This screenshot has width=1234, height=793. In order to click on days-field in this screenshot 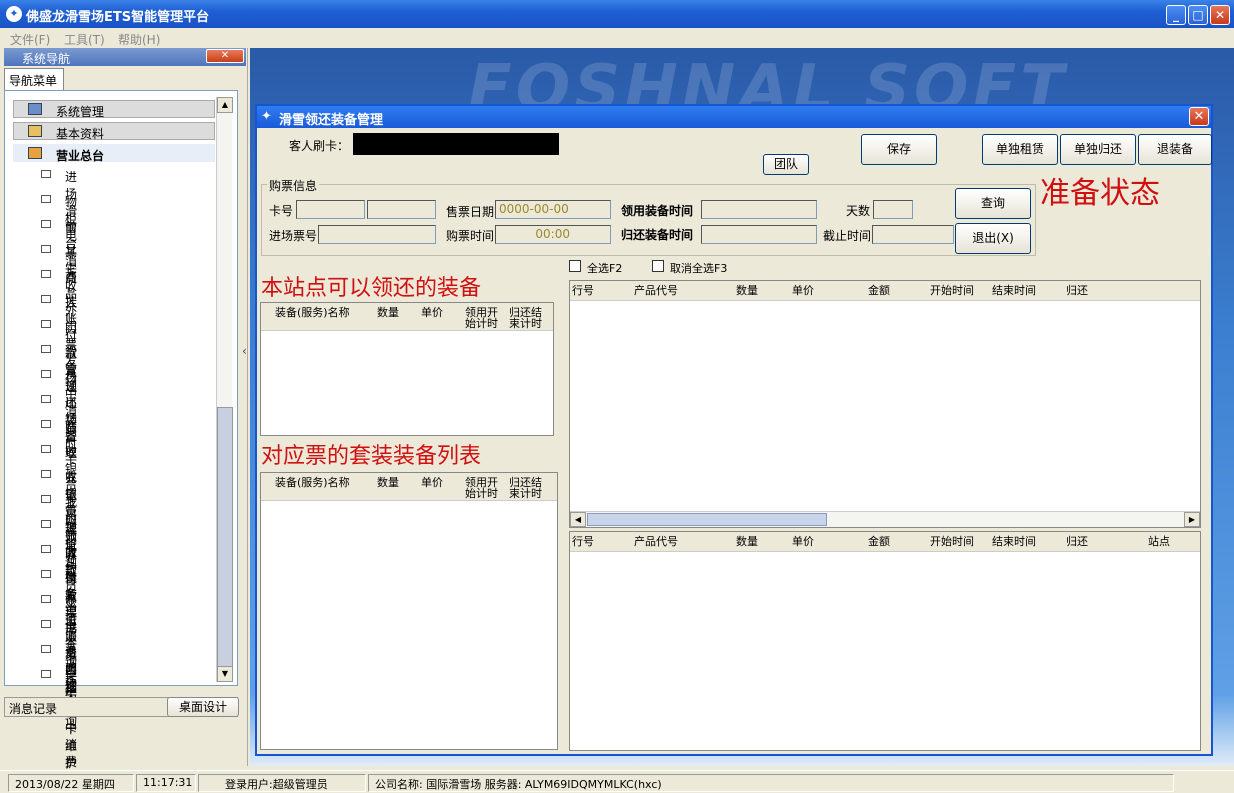, I will do `click(893, 209)`.